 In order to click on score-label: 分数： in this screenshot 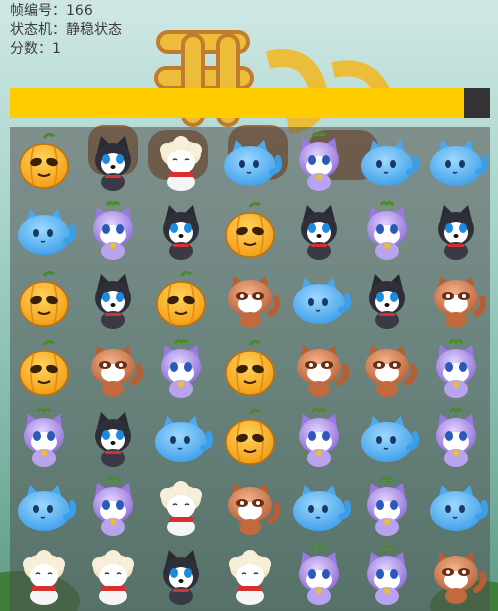, I will do `click(31, 49)`.